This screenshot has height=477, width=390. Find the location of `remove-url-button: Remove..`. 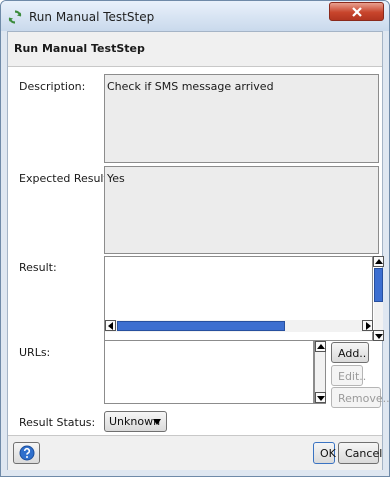

remove-url-button: Remove.. is located at coordinates (360, 397).